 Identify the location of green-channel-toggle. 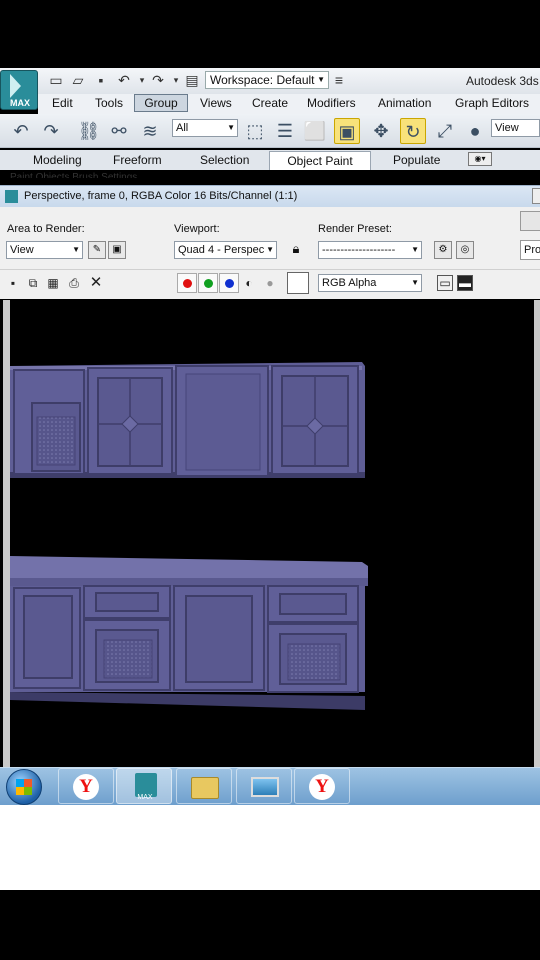
(208, 283).